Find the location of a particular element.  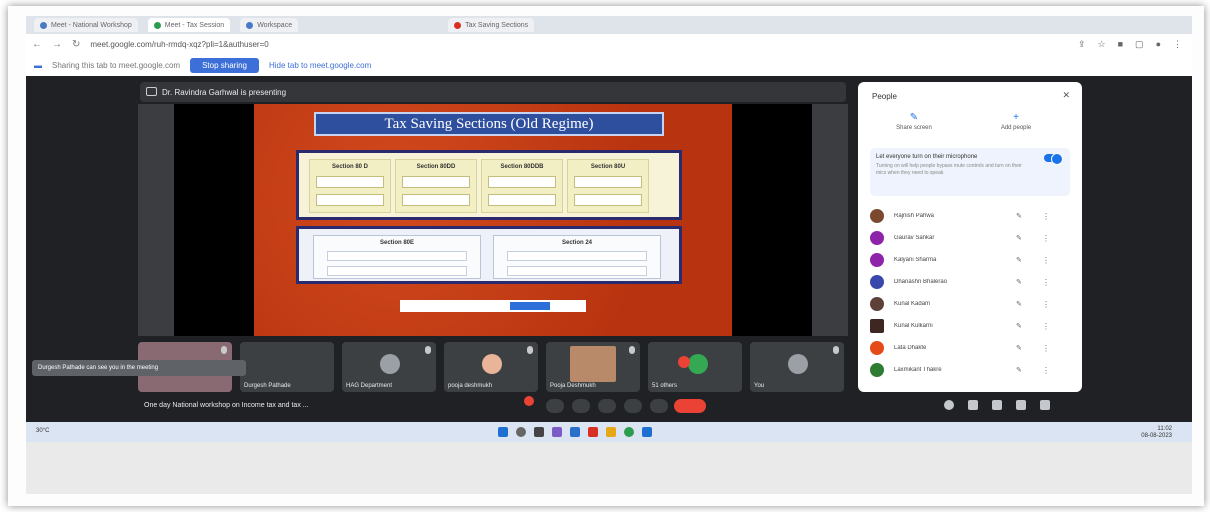

tab-favicon-icon is located at coordinates (458, 25).